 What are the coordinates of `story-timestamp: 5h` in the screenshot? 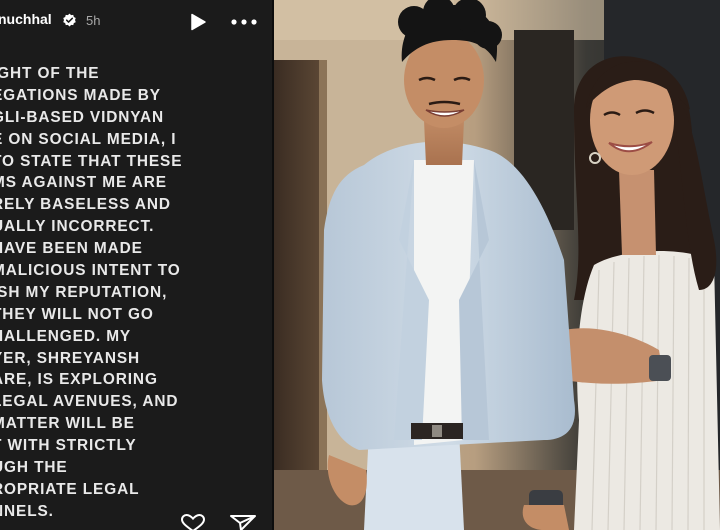 It's located at (93, 20).